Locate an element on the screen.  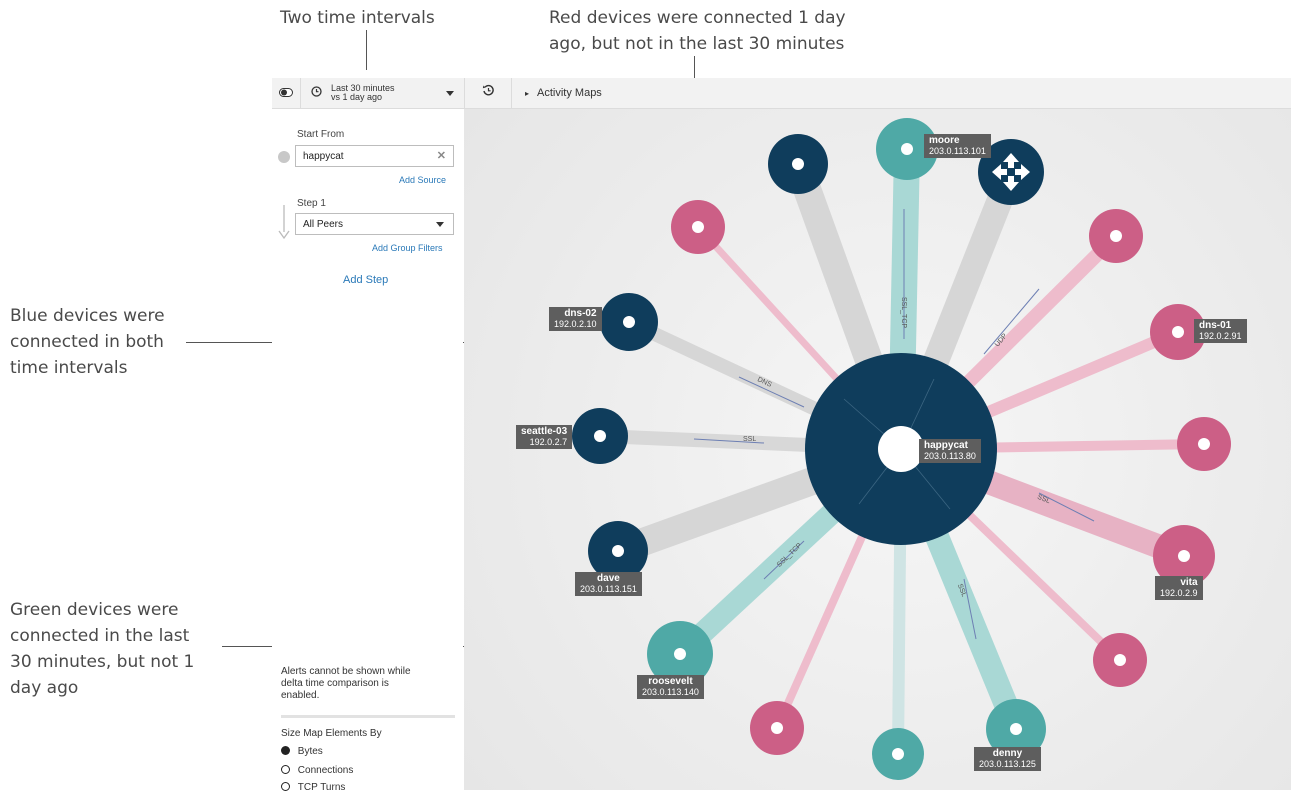
node-red-bottom is located at coordinates (777, 728).